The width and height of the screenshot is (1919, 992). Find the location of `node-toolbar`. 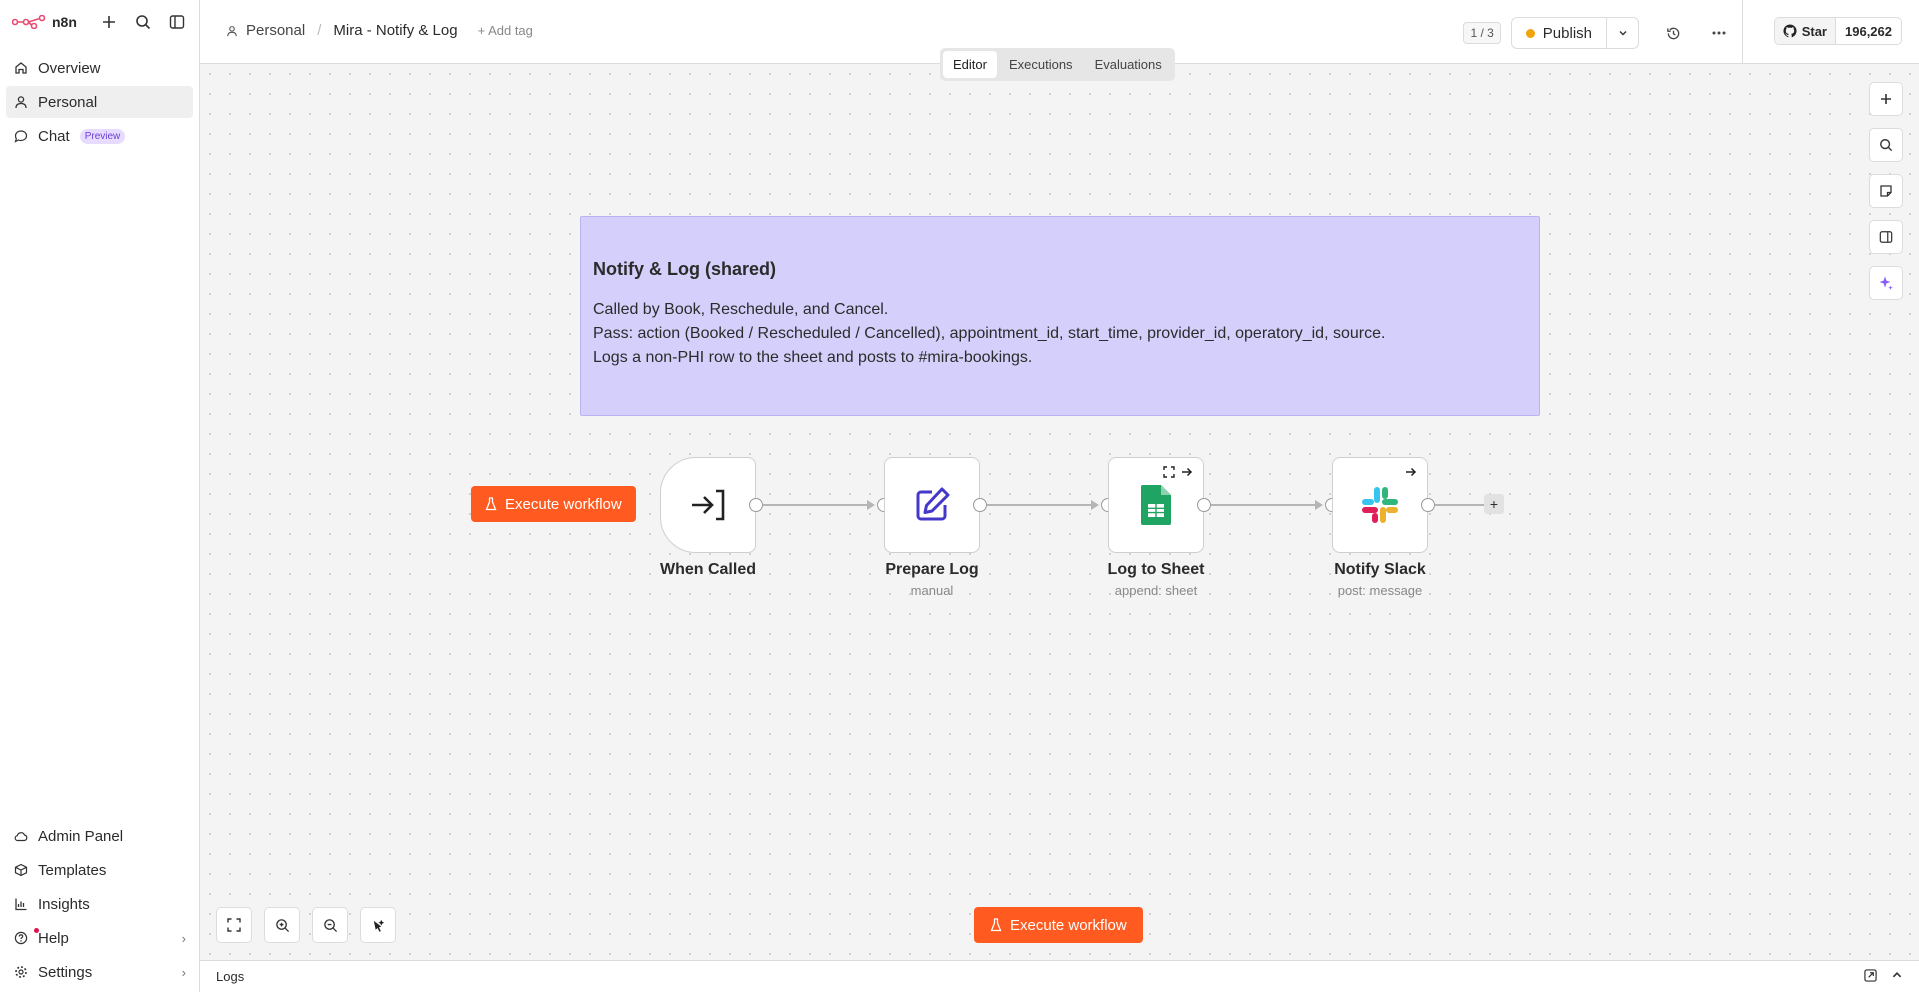

node-toolbar is located at coordinates (1411, 472).